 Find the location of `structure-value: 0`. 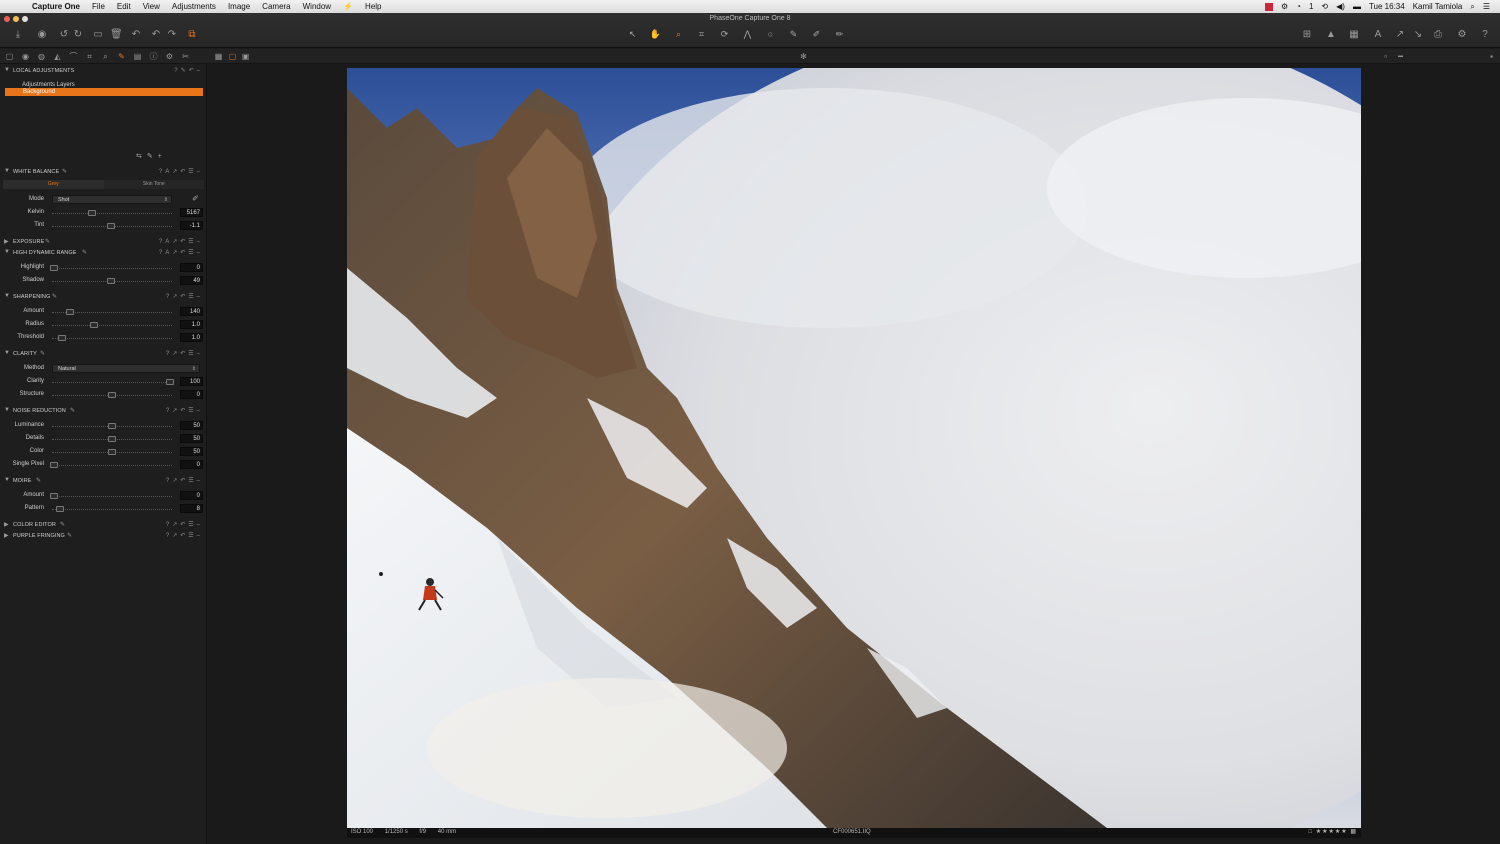

structure-value: 0 is located at coordinates (191, 394).